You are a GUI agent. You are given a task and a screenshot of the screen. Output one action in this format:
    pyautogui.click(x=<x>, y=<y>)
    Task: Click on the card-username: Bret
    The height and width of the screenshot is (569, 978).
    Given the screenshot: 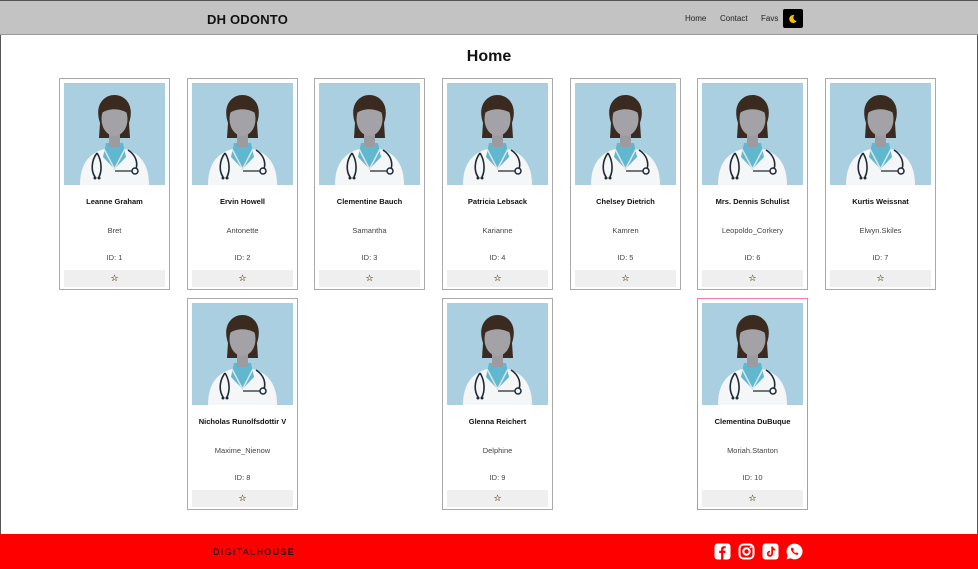 What is the action you would take?
    pyautogui.click(x=114, y=230)
    